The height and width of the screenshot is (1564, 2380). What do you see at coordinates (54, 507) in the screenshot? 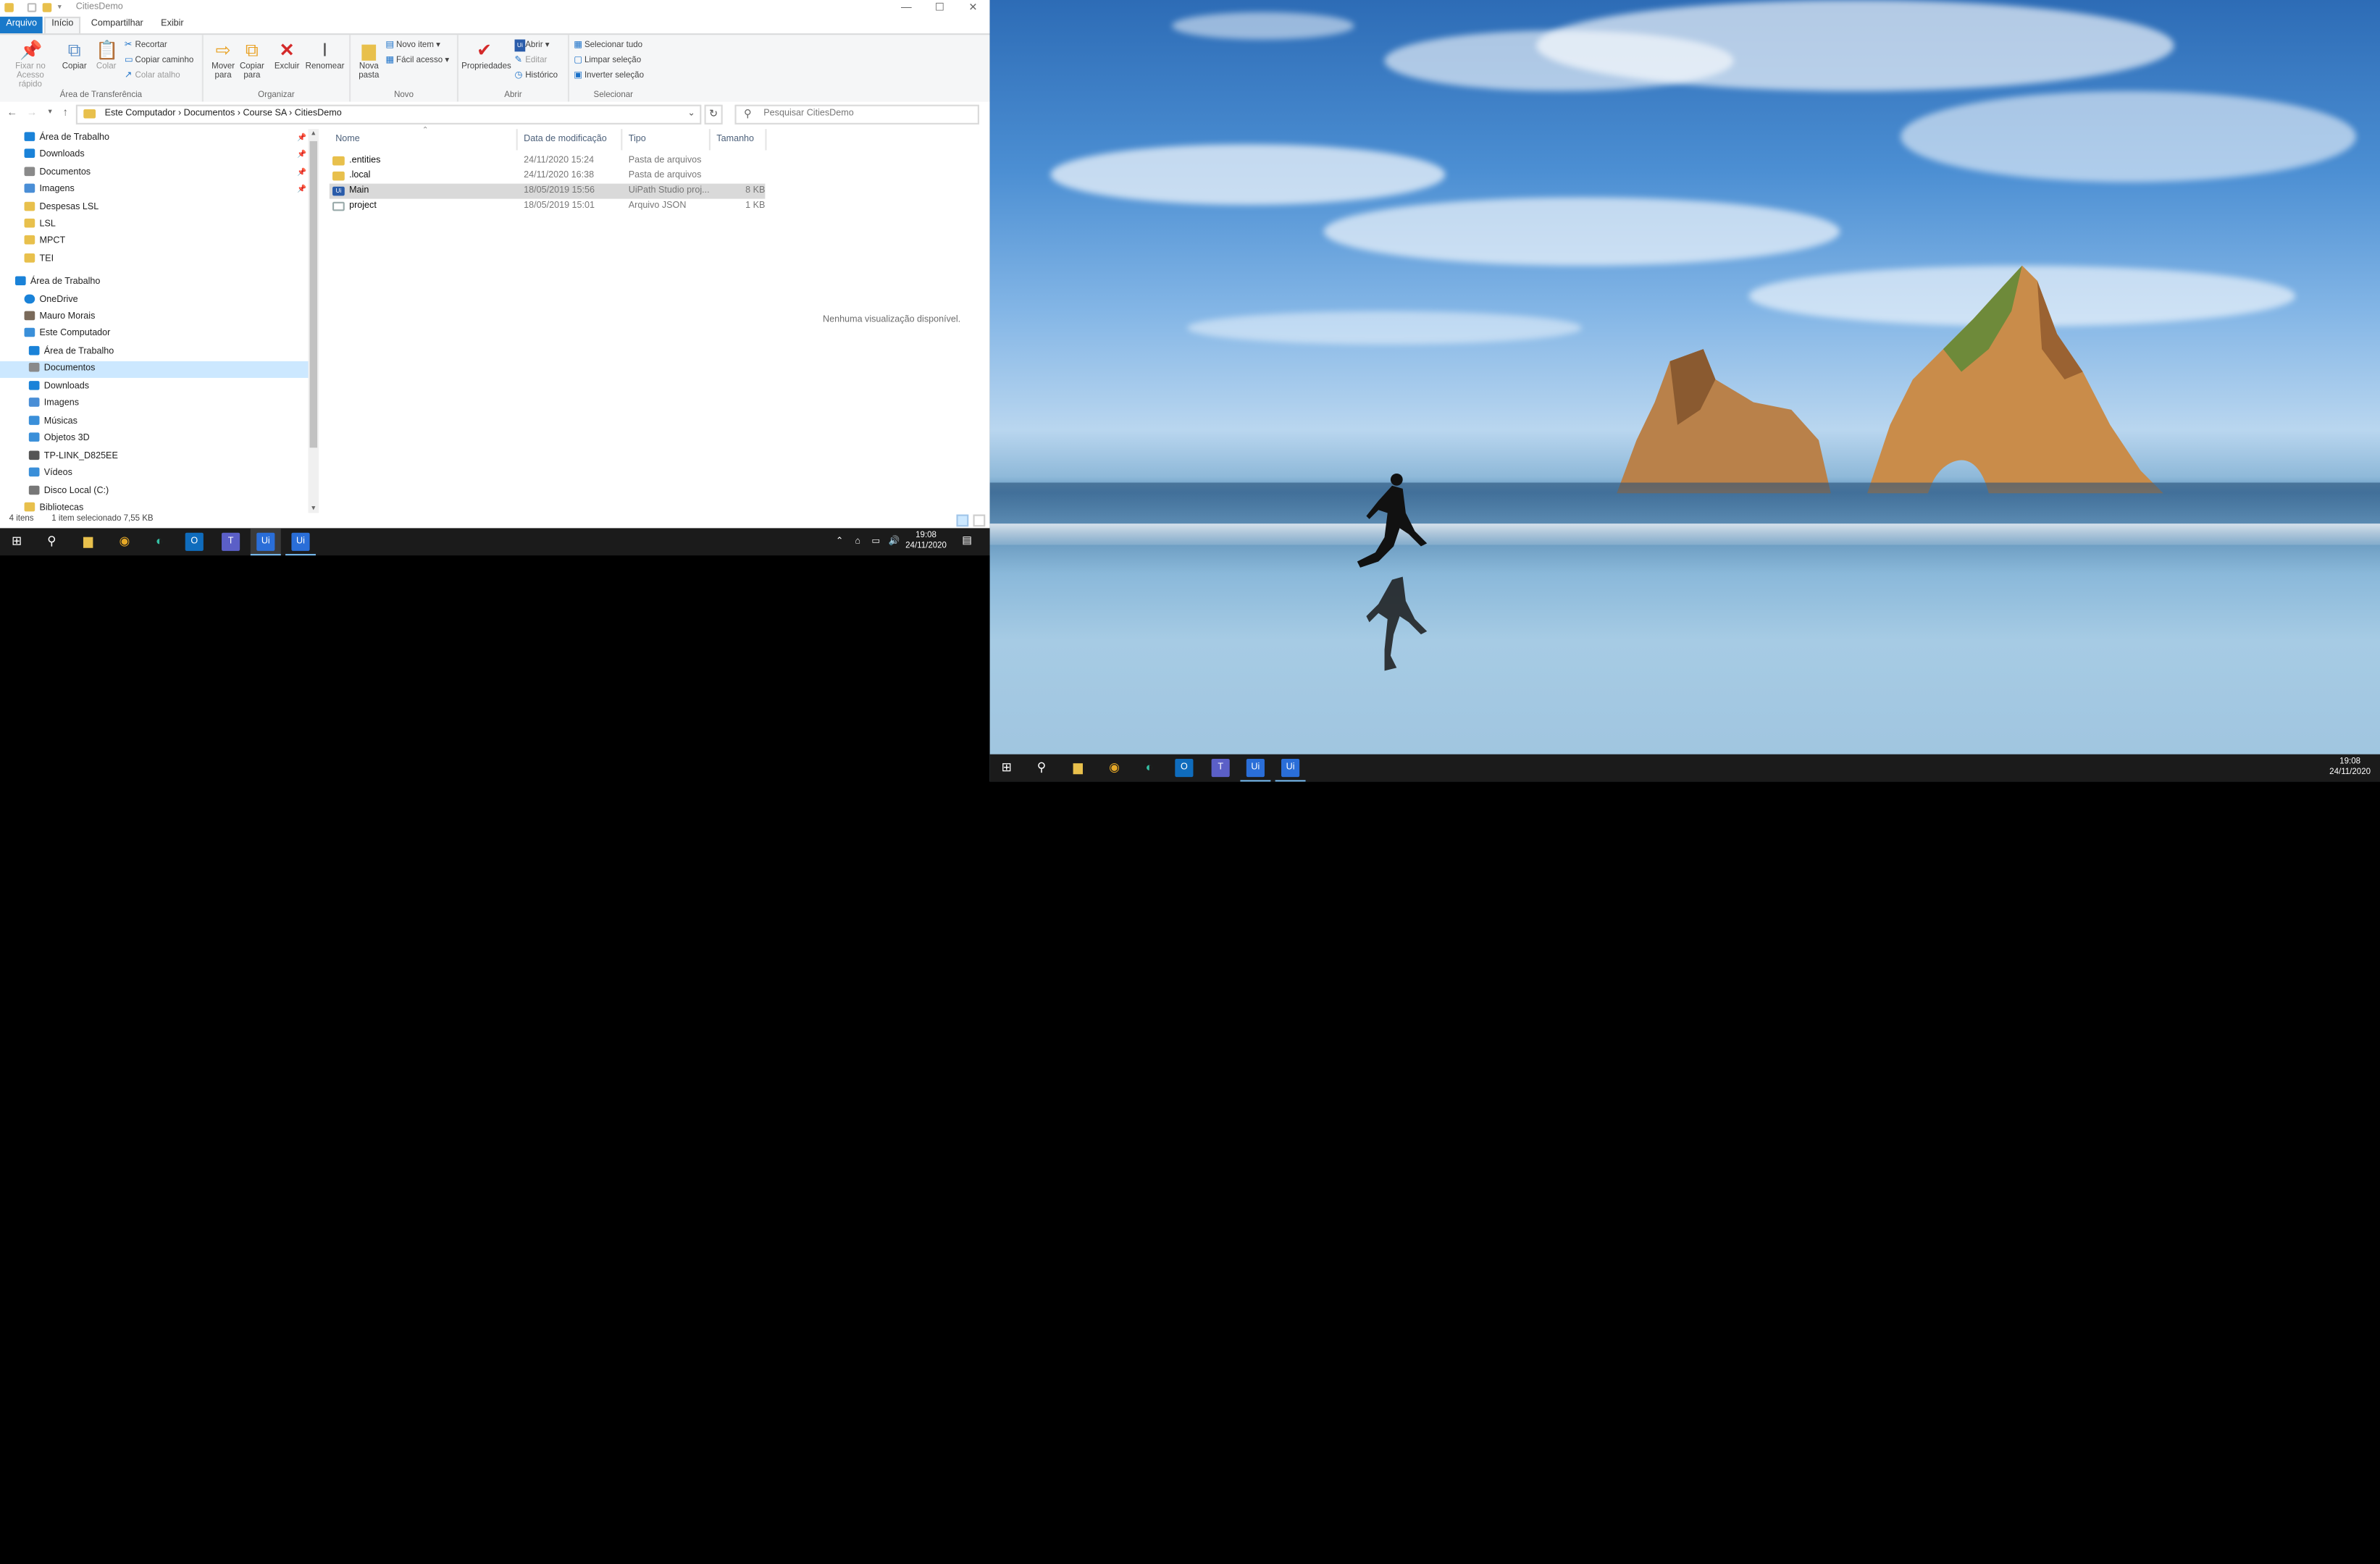
I see `nav-item-libraries: Bibliotecas` at bounding box center [54, 507].